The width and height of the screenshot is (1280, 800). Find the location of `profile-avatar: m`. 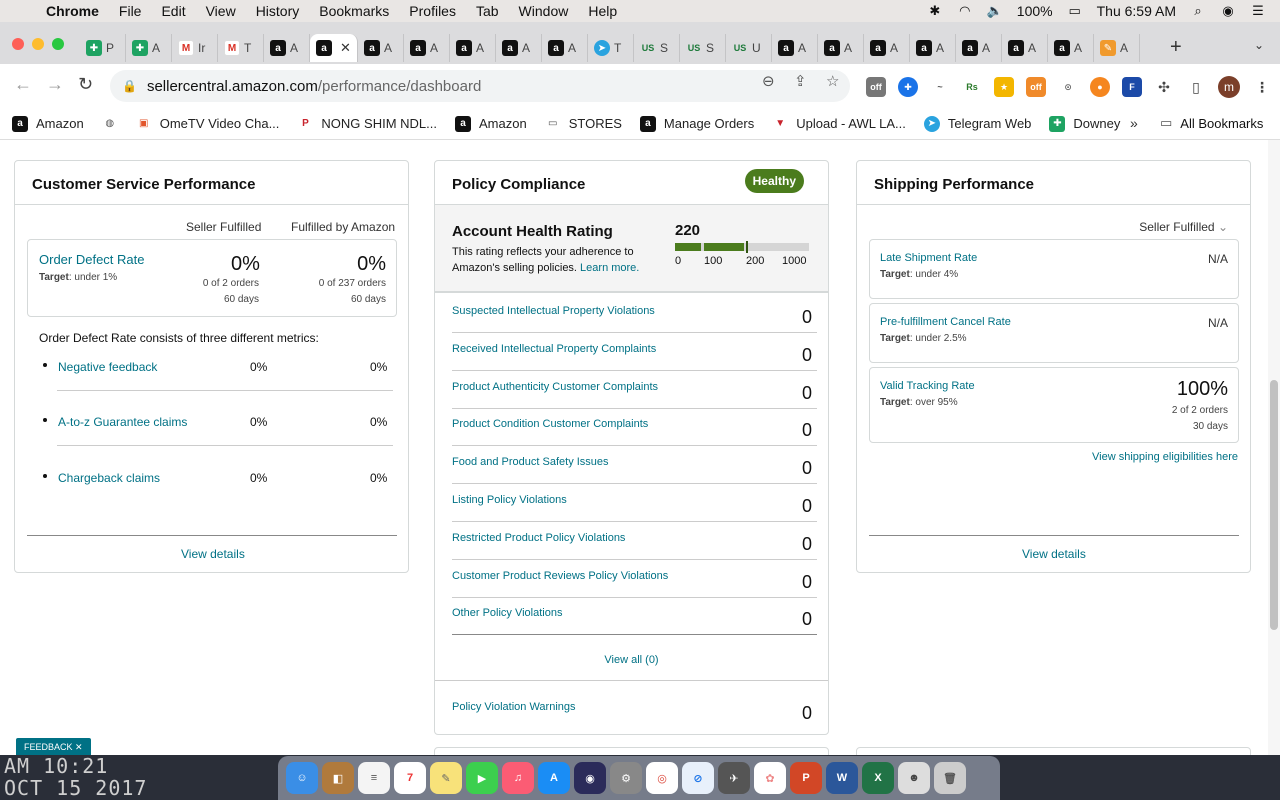

profile-avatar: m is located at coordinates (1229, 87).